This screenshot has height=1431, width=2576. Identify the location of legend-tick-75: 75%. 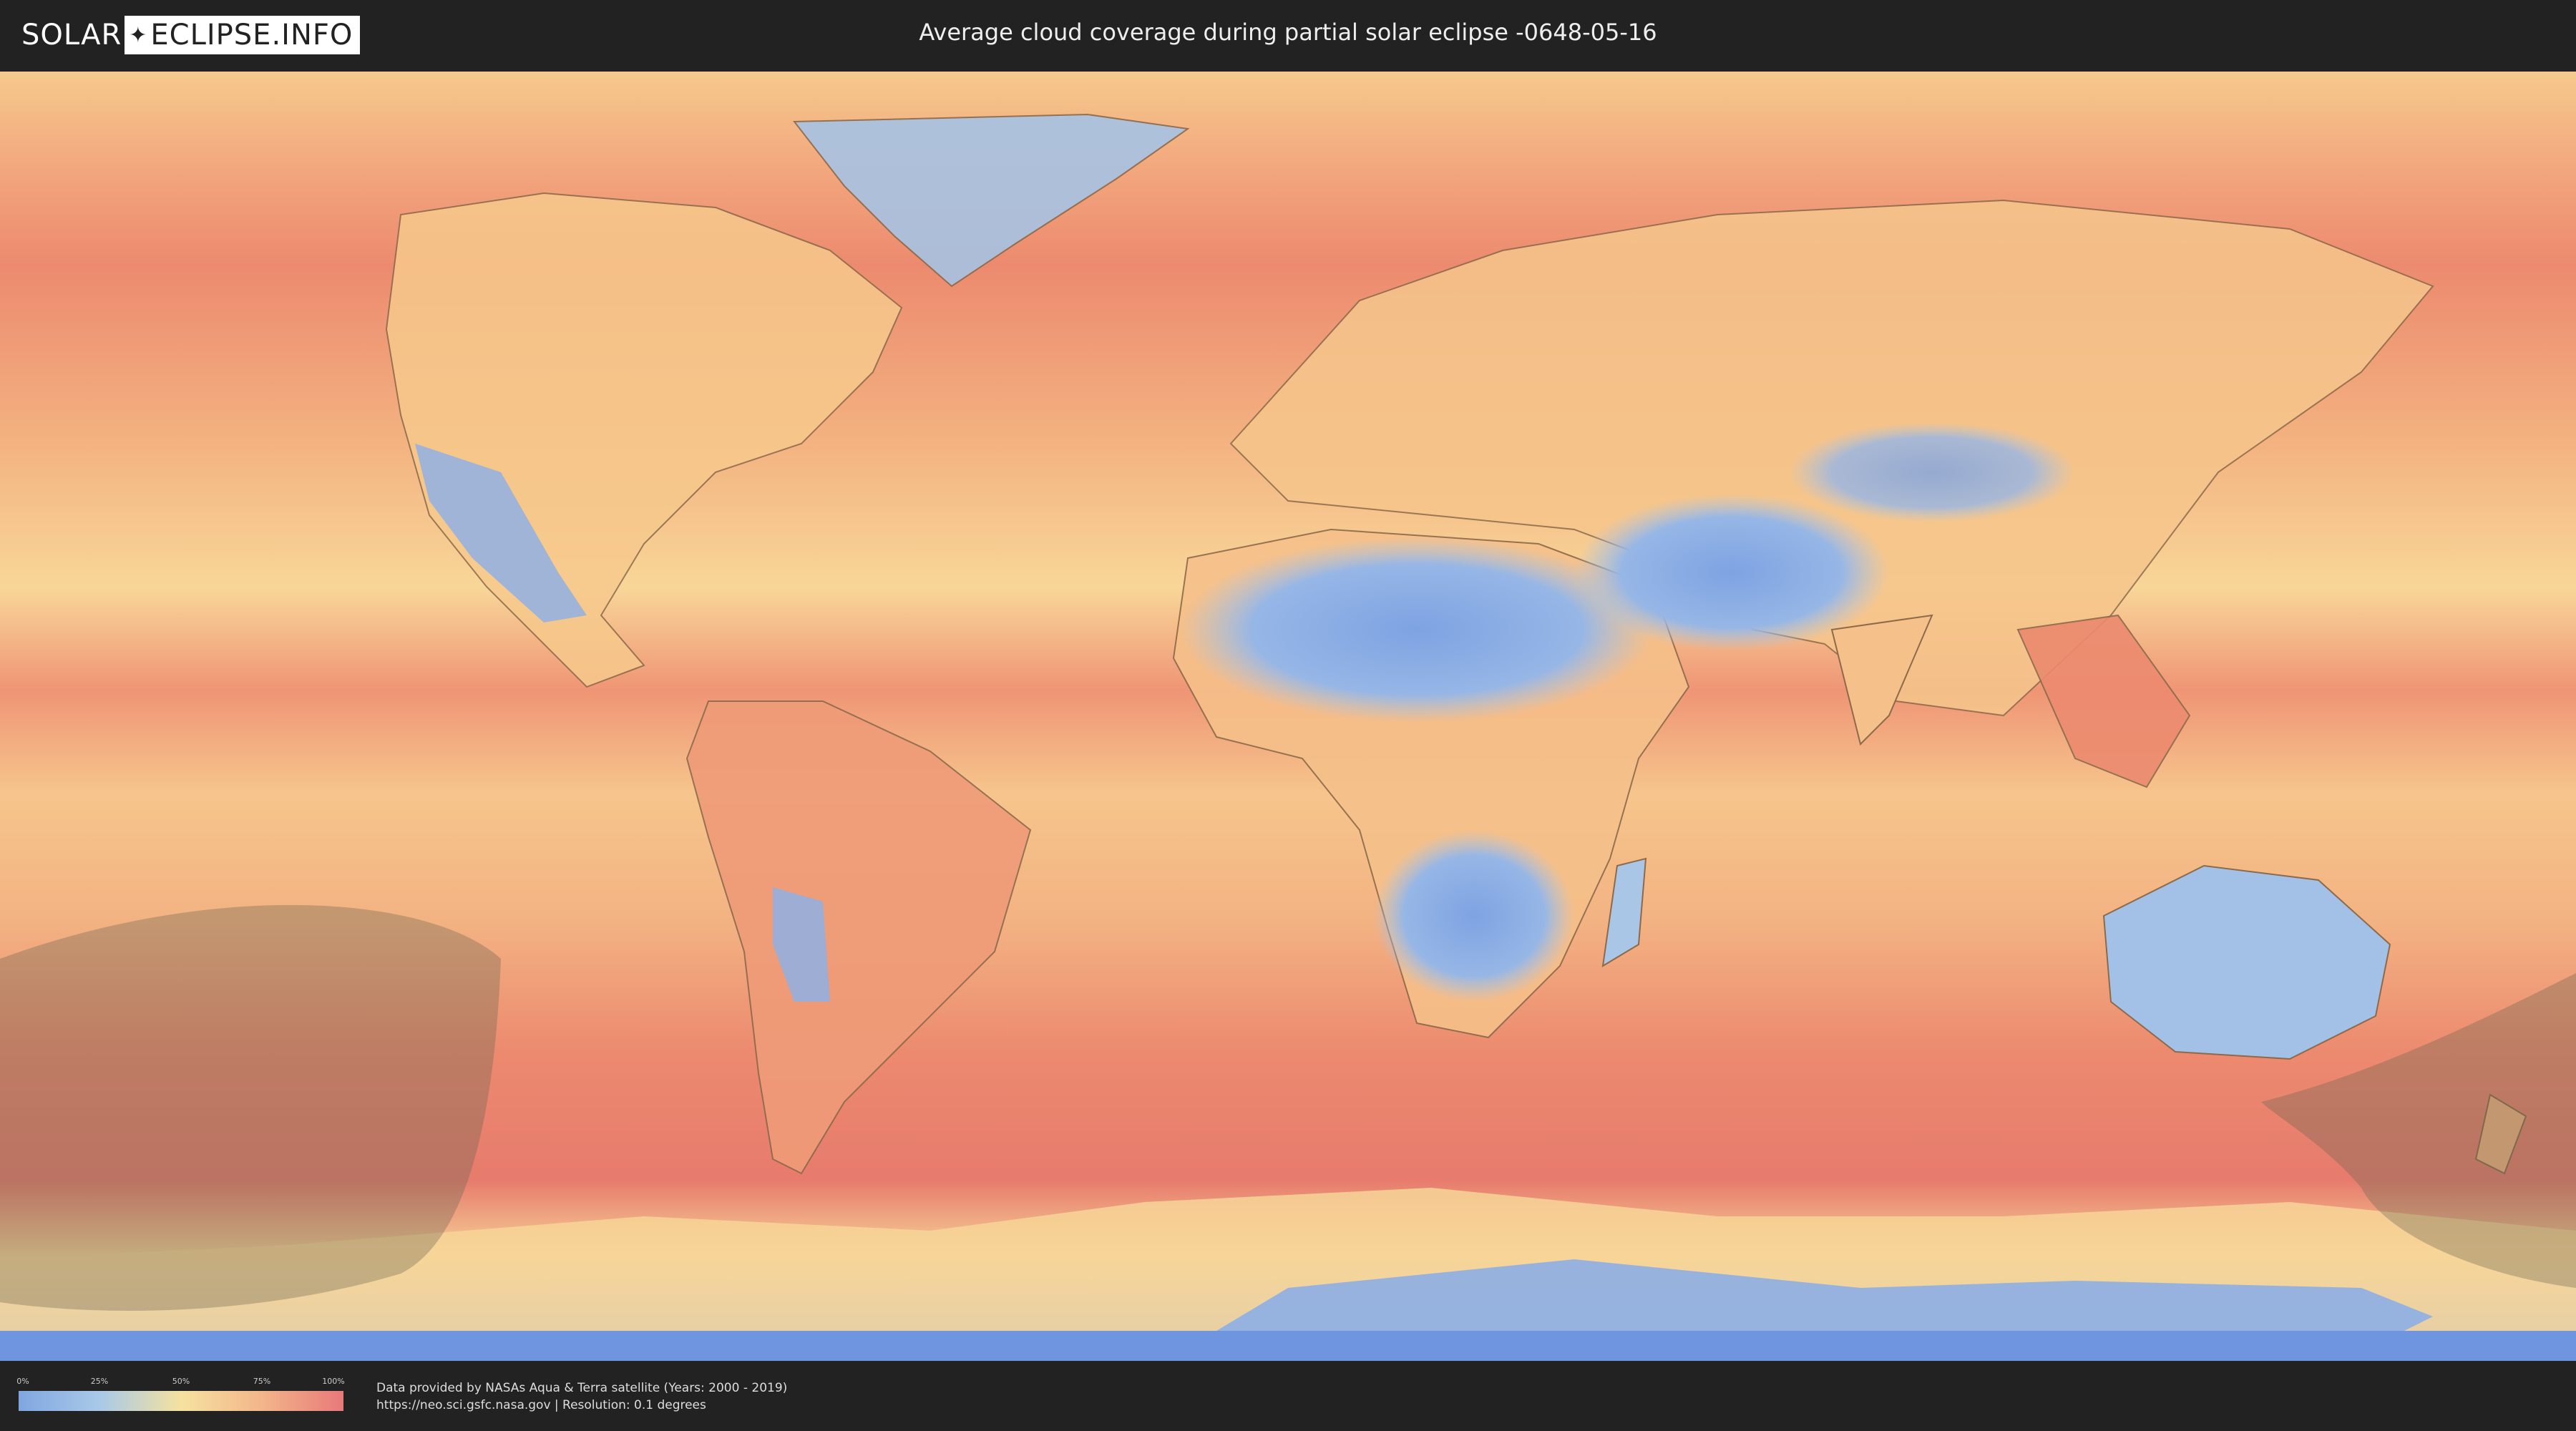
(262, 1382).